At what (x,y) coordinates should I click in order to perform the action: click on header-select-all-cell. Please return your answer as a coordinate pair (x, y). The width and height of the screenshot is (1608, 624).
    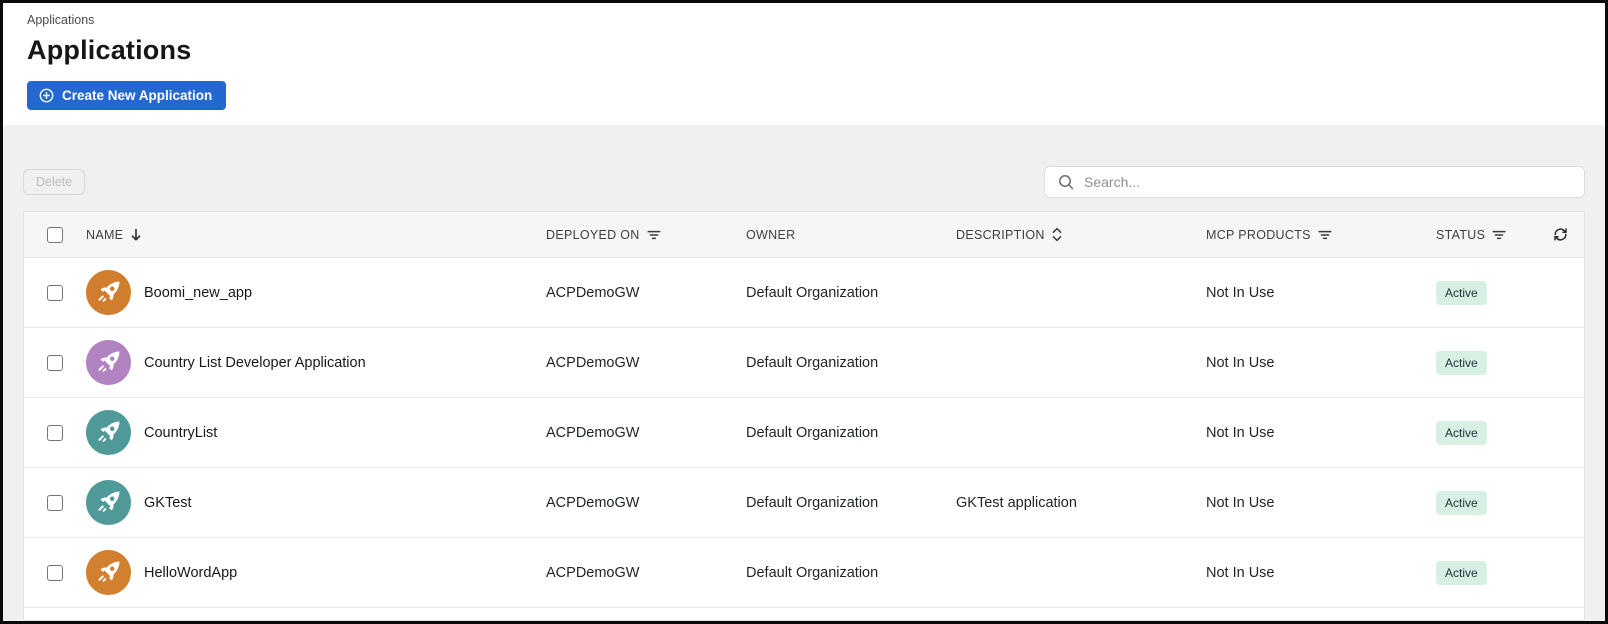
    Looking at the image, I should click on (55, 234).